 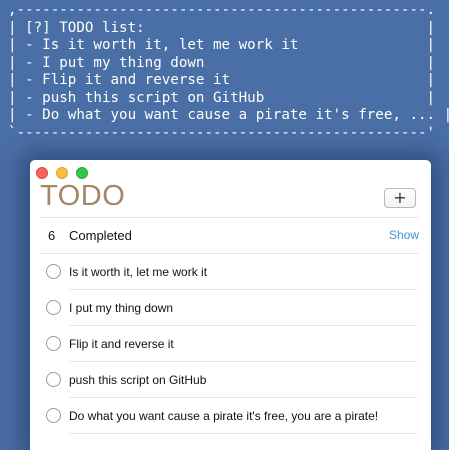 I want to click on completed-count: 6, so click(x=52, y=235).